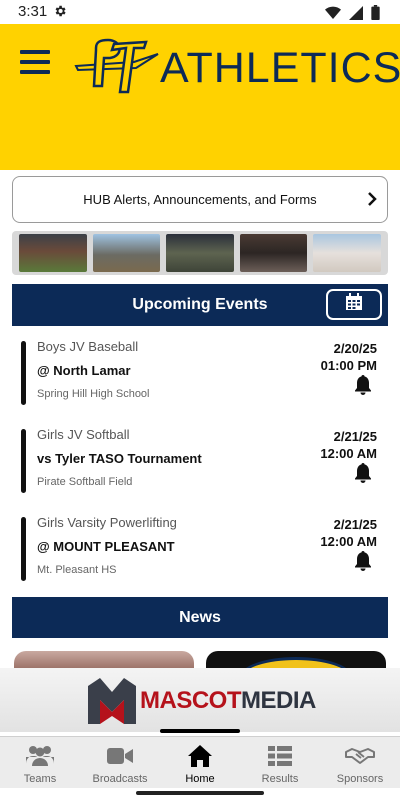  I want to click on upcoming-events-title: Upcoming Events, so click(200, 304).